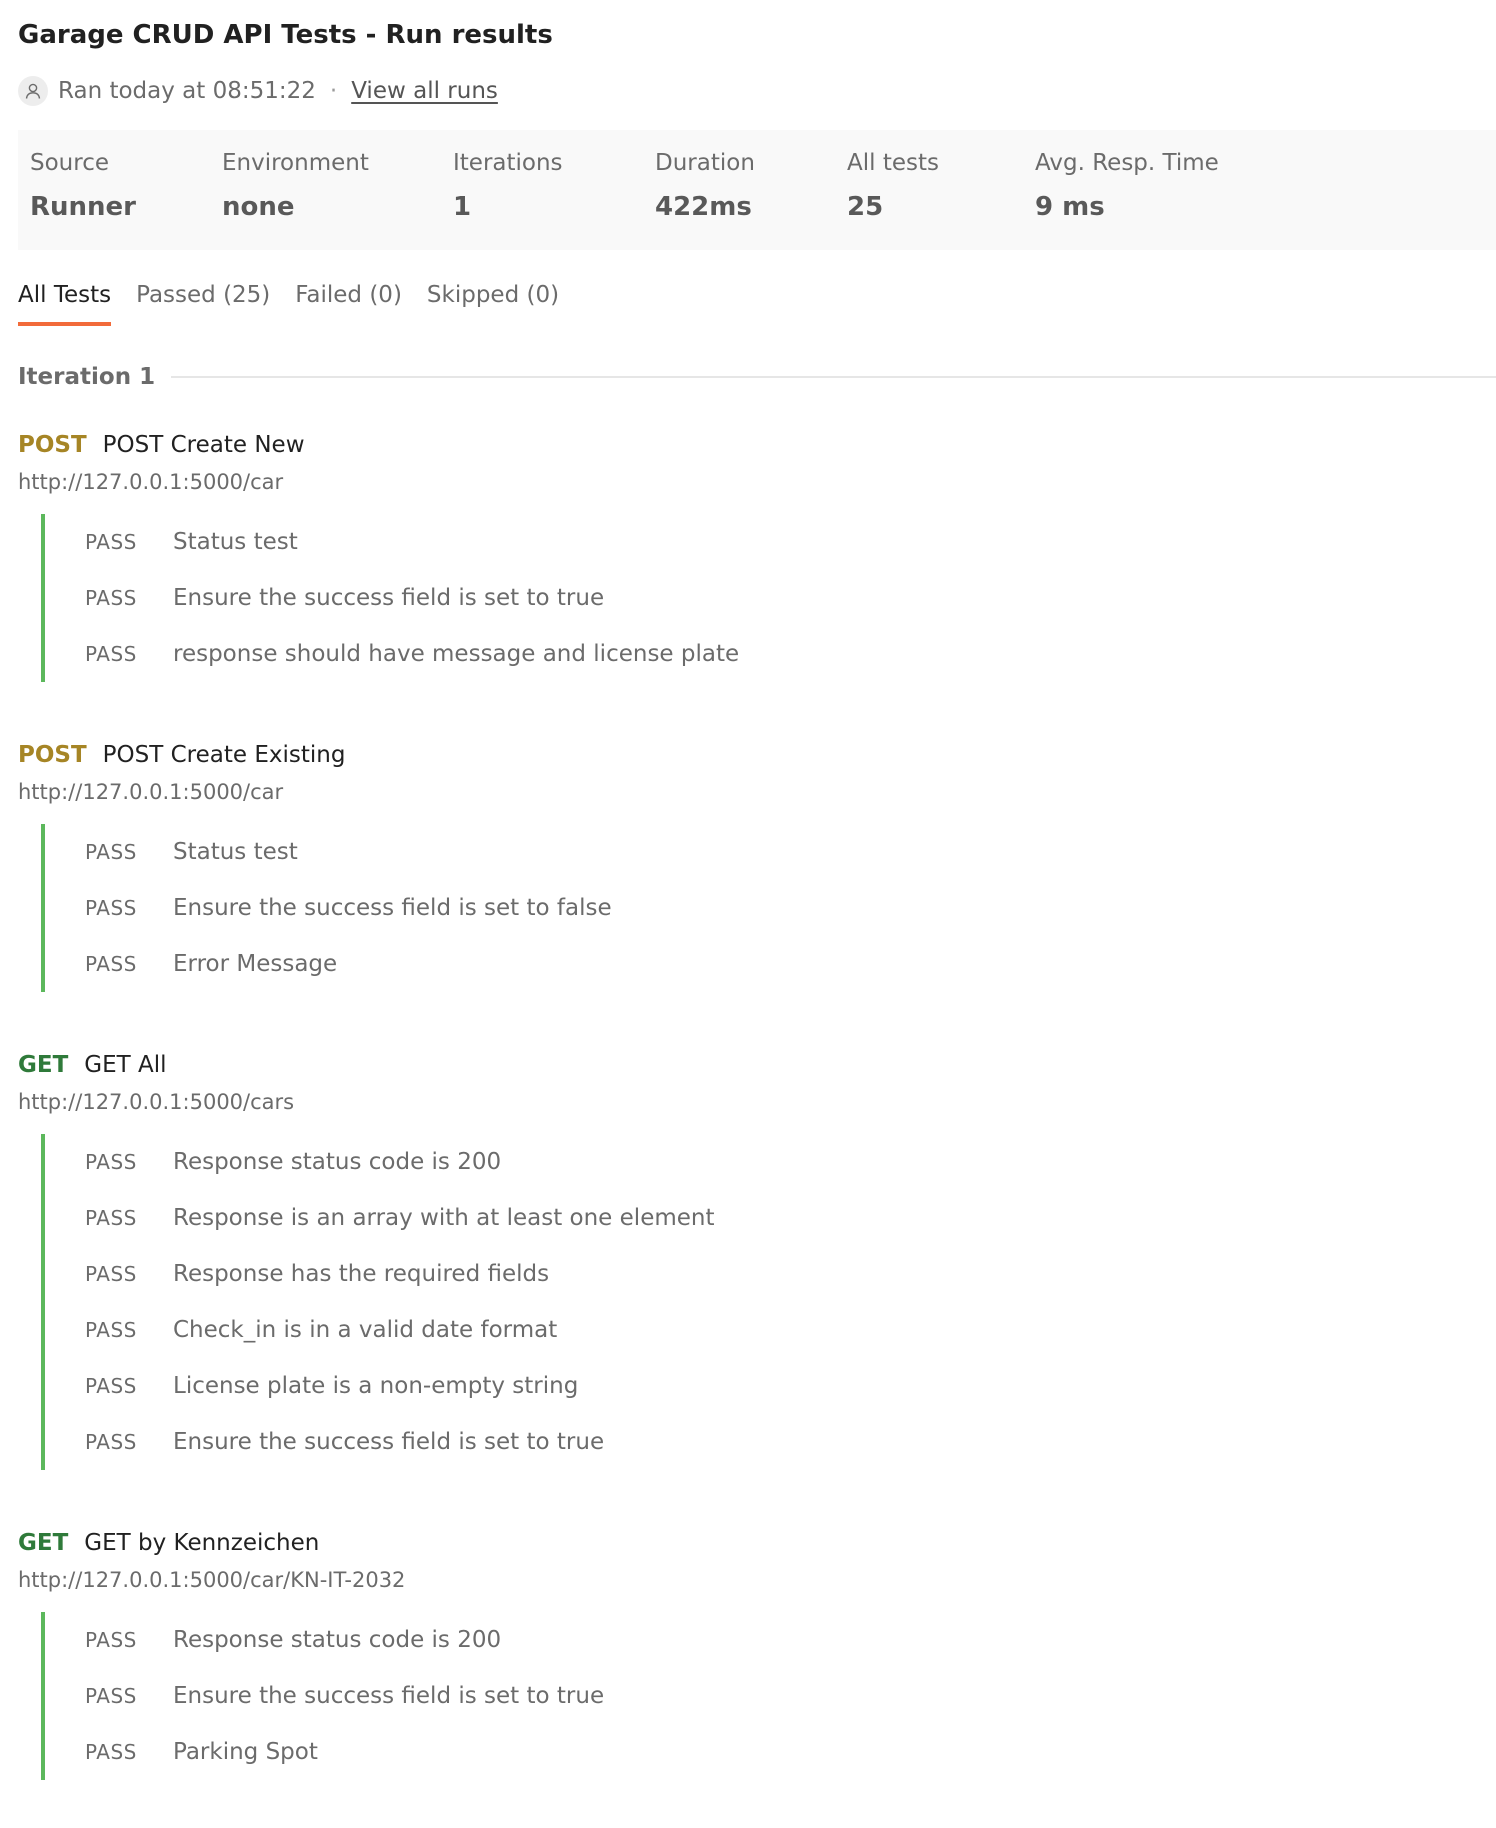  I want to click on ran-timestamp: Ran today at 08:51:22, so click(187, 91).